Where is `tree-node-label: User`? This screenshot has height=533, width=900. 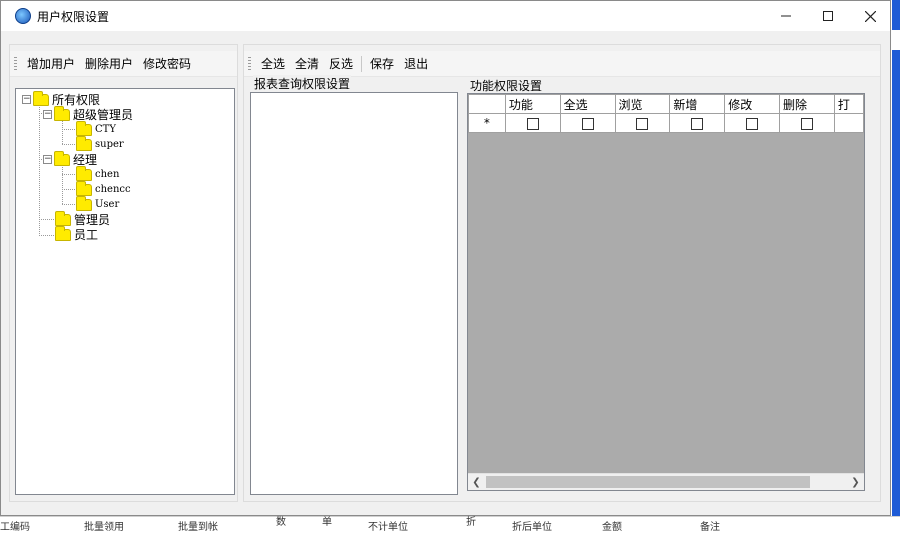
tree-node-label: User is located at coordinates (107, 204).